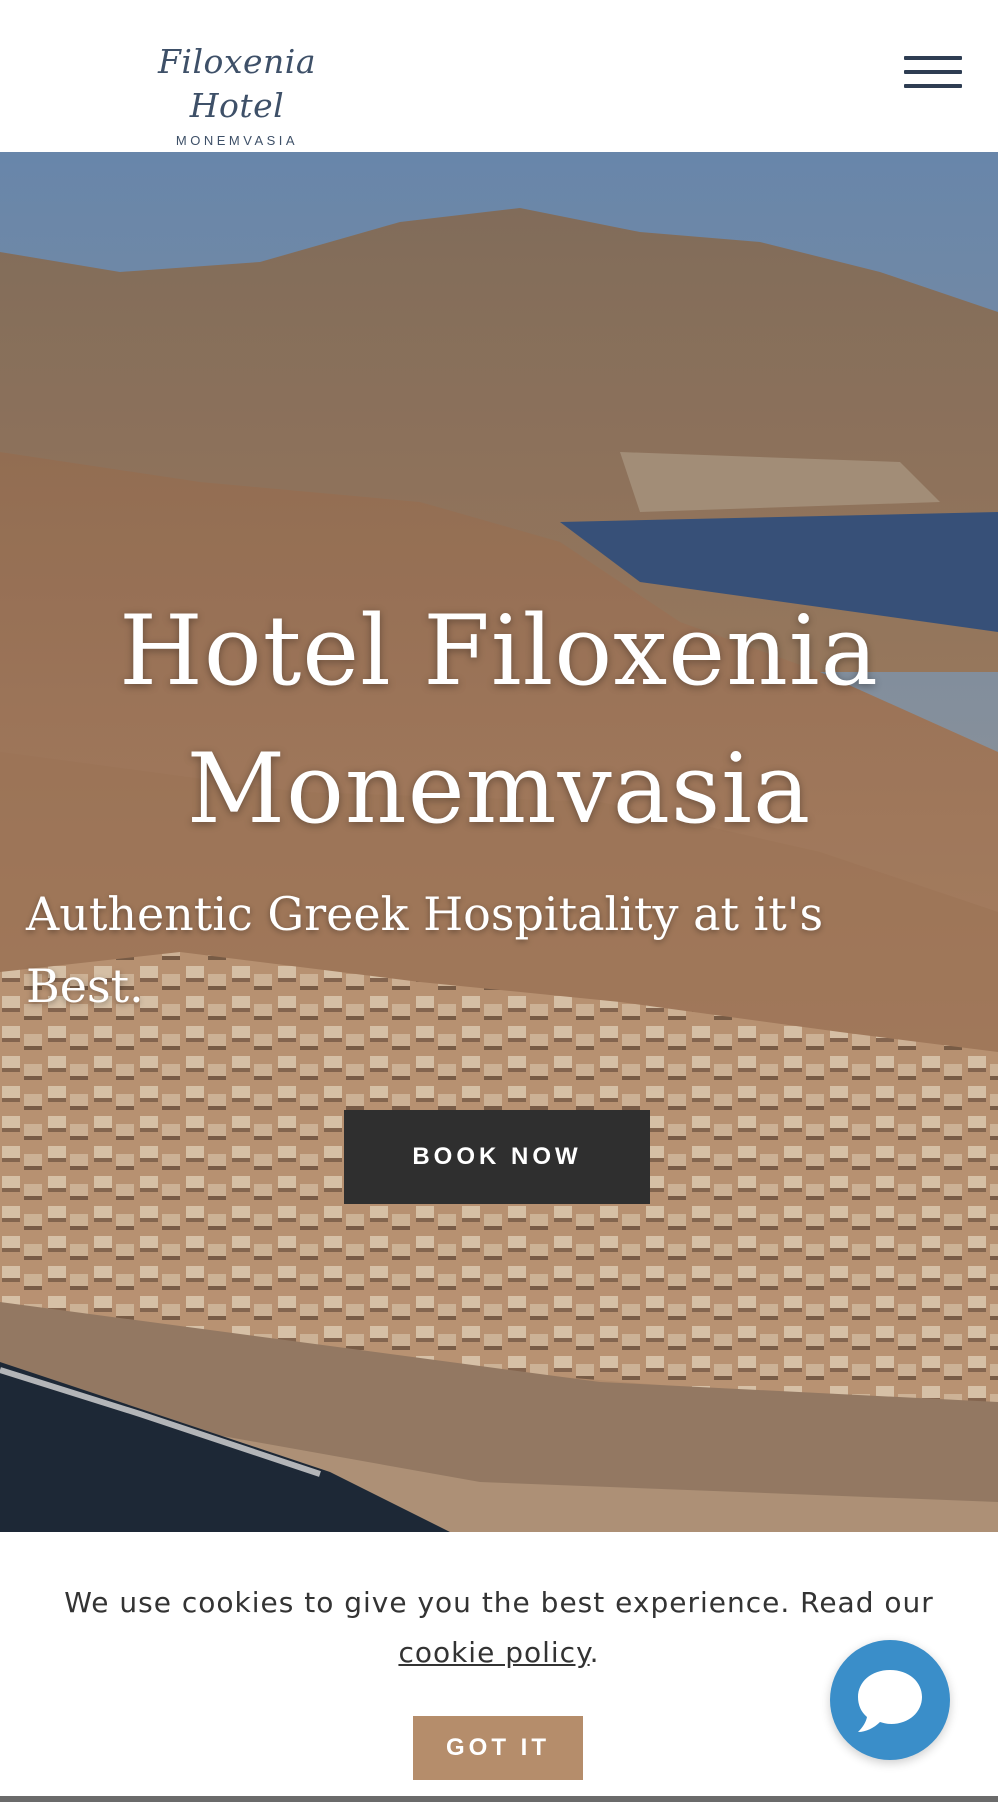 The width and height of the screenshot is (998, 1802). I want to click on logo-script-text: Filoxenia Hotel, so click(237, 83).